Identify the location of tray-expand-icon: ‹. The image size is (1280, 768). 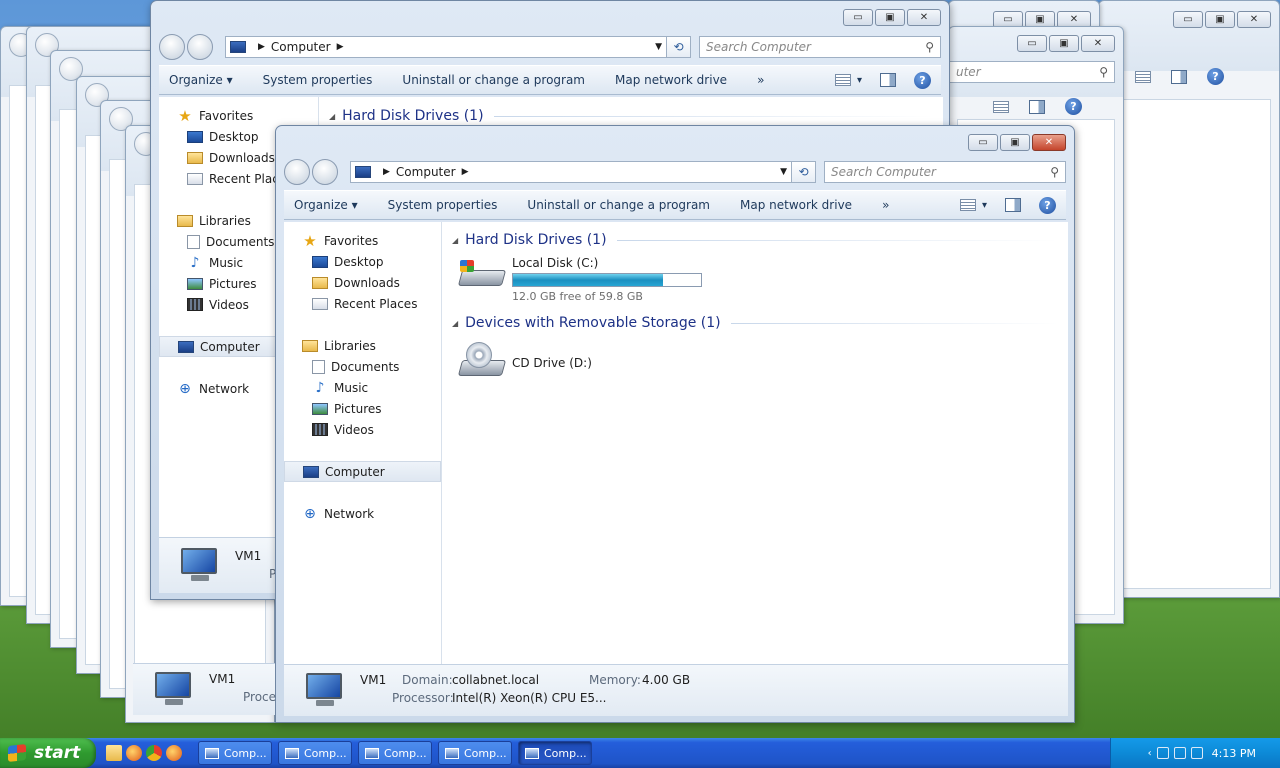
(1150, 753).